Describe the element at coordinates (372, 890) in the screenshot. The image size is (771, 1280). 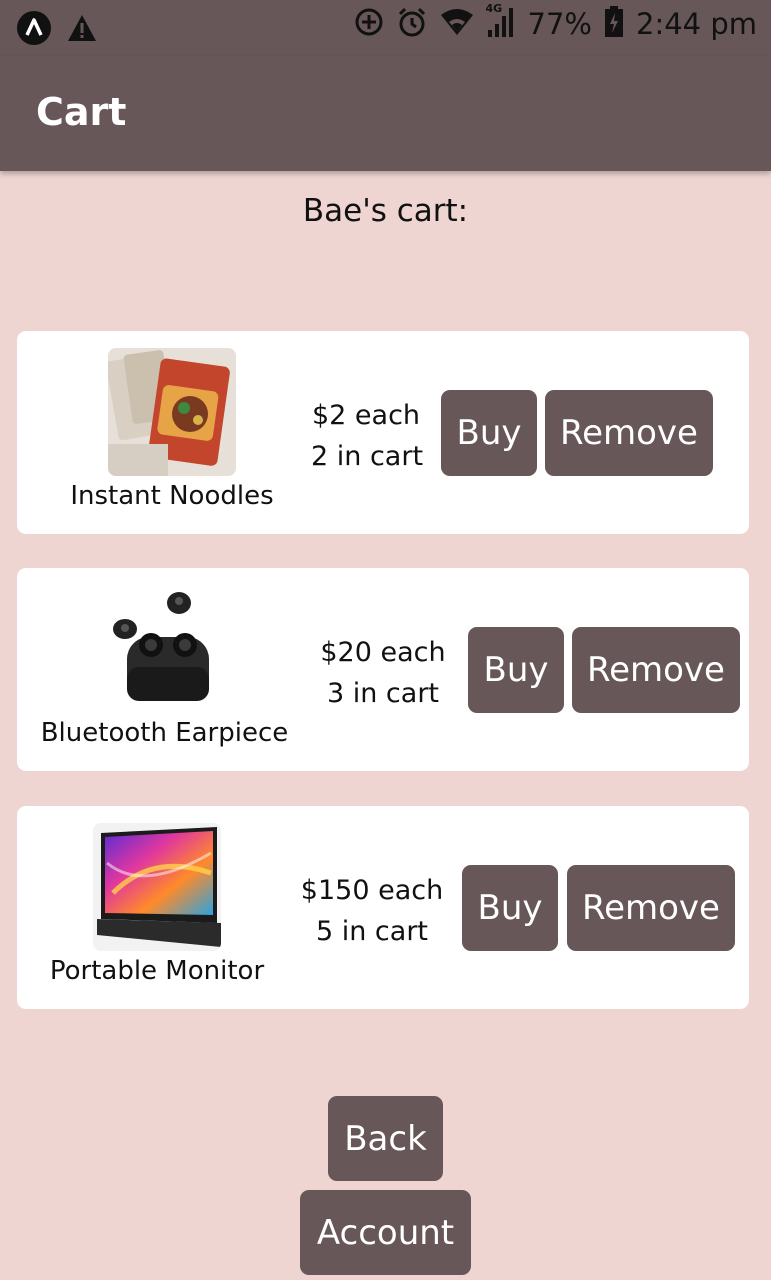
I see `product-price: $150 each` at that location.